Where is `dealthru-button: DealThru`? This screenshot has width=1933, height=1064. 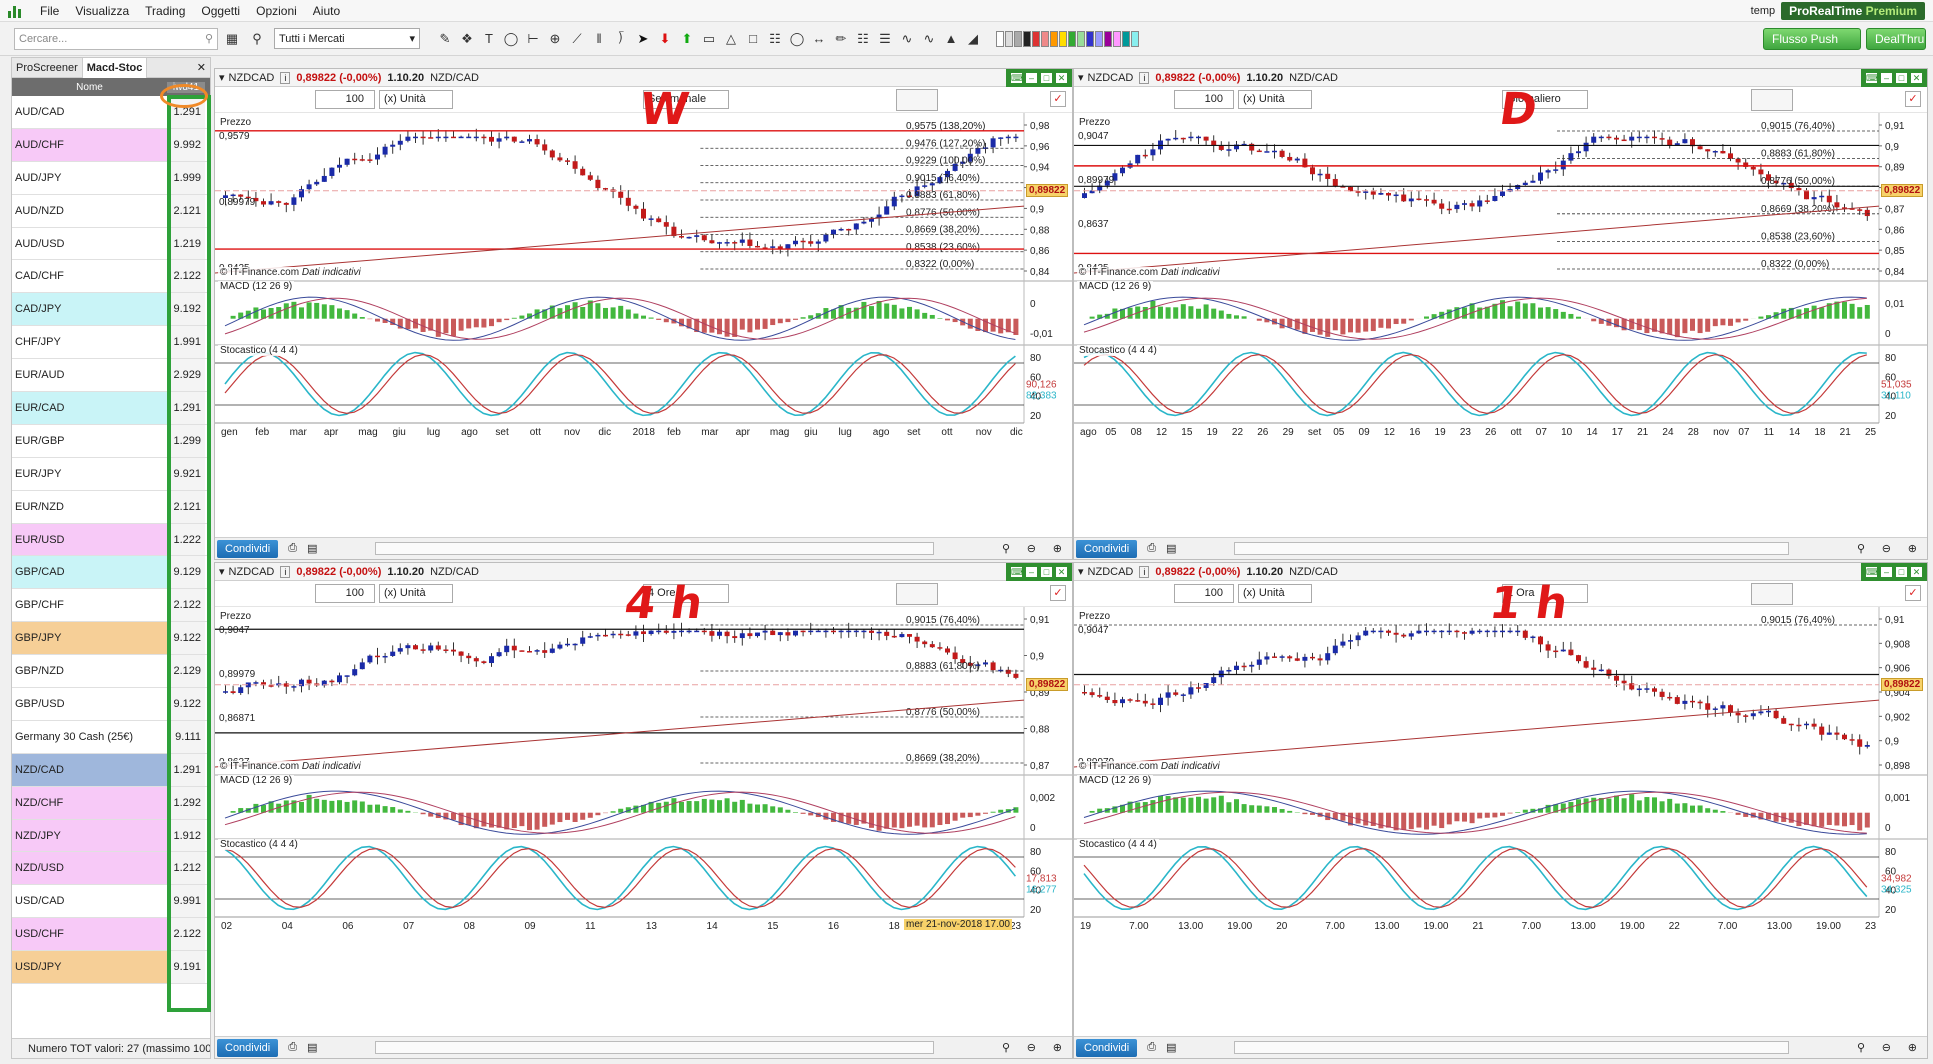
dealthru-button: DealThru is located at coordinates (1896, 39).